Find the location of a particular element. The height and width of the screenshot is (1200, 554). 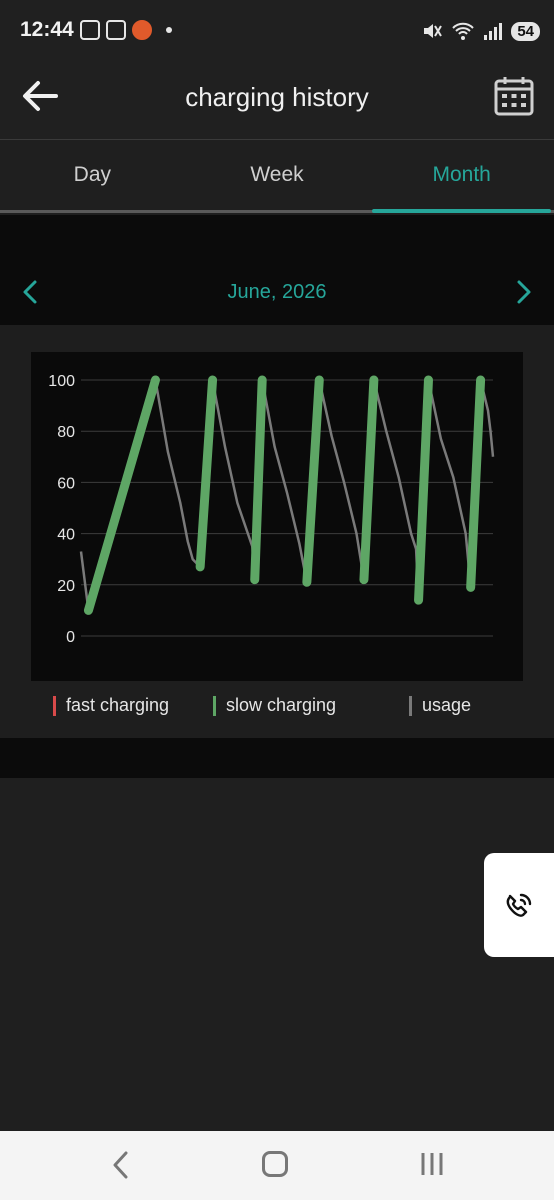

y-tick-label: 0 is located at coordinates (70, 637).